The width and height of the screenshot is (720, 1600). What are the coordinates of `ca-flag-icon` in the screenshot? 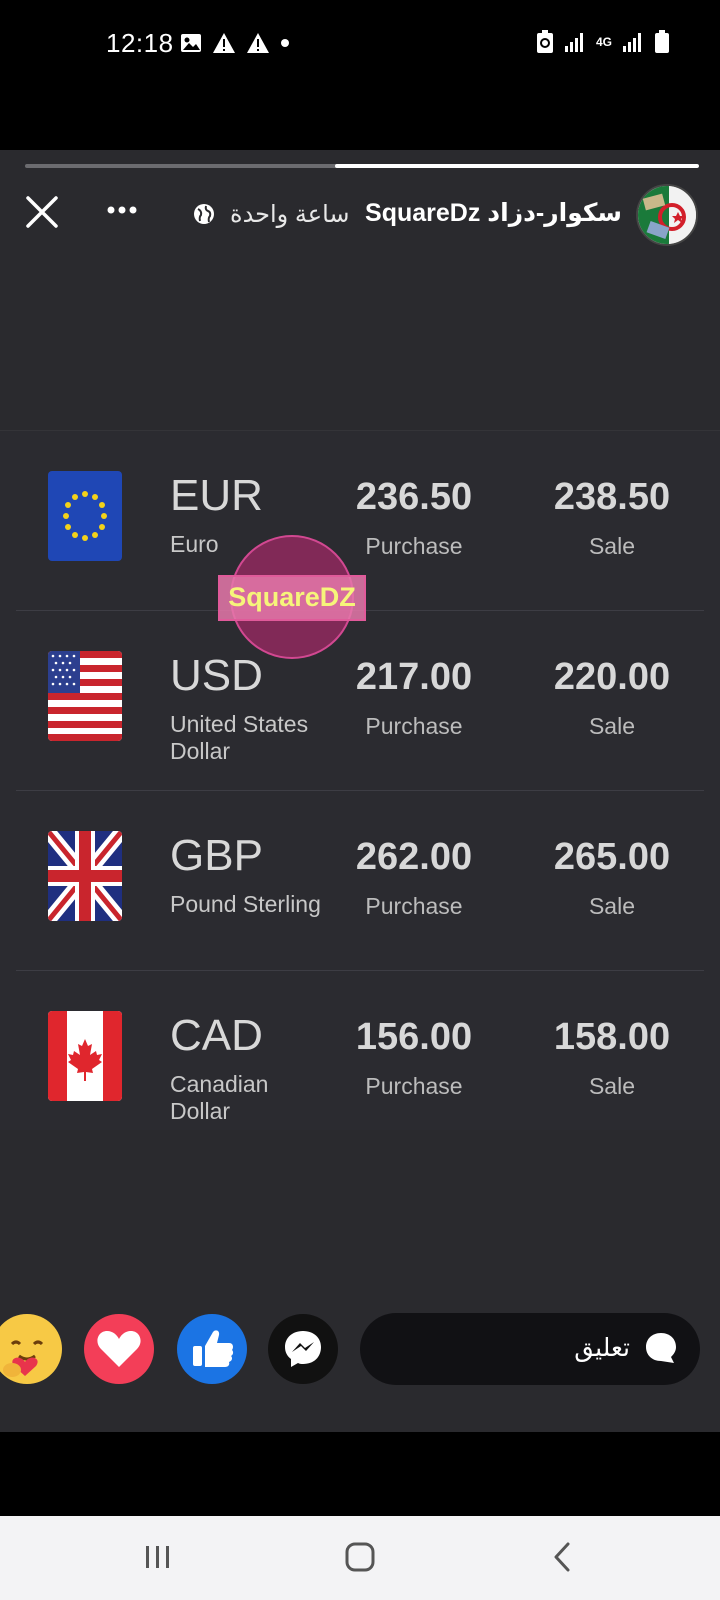 It's located at (85, 1056).